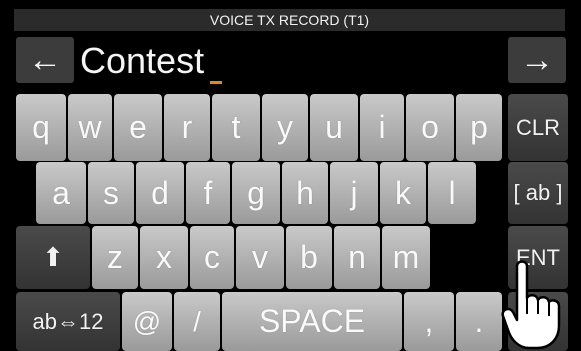 Image resolution: width=581 pixels, height=351 pixels. Describe the element at coordinates (403, 193) in the screenshot. I see `key-k: k` at that location.